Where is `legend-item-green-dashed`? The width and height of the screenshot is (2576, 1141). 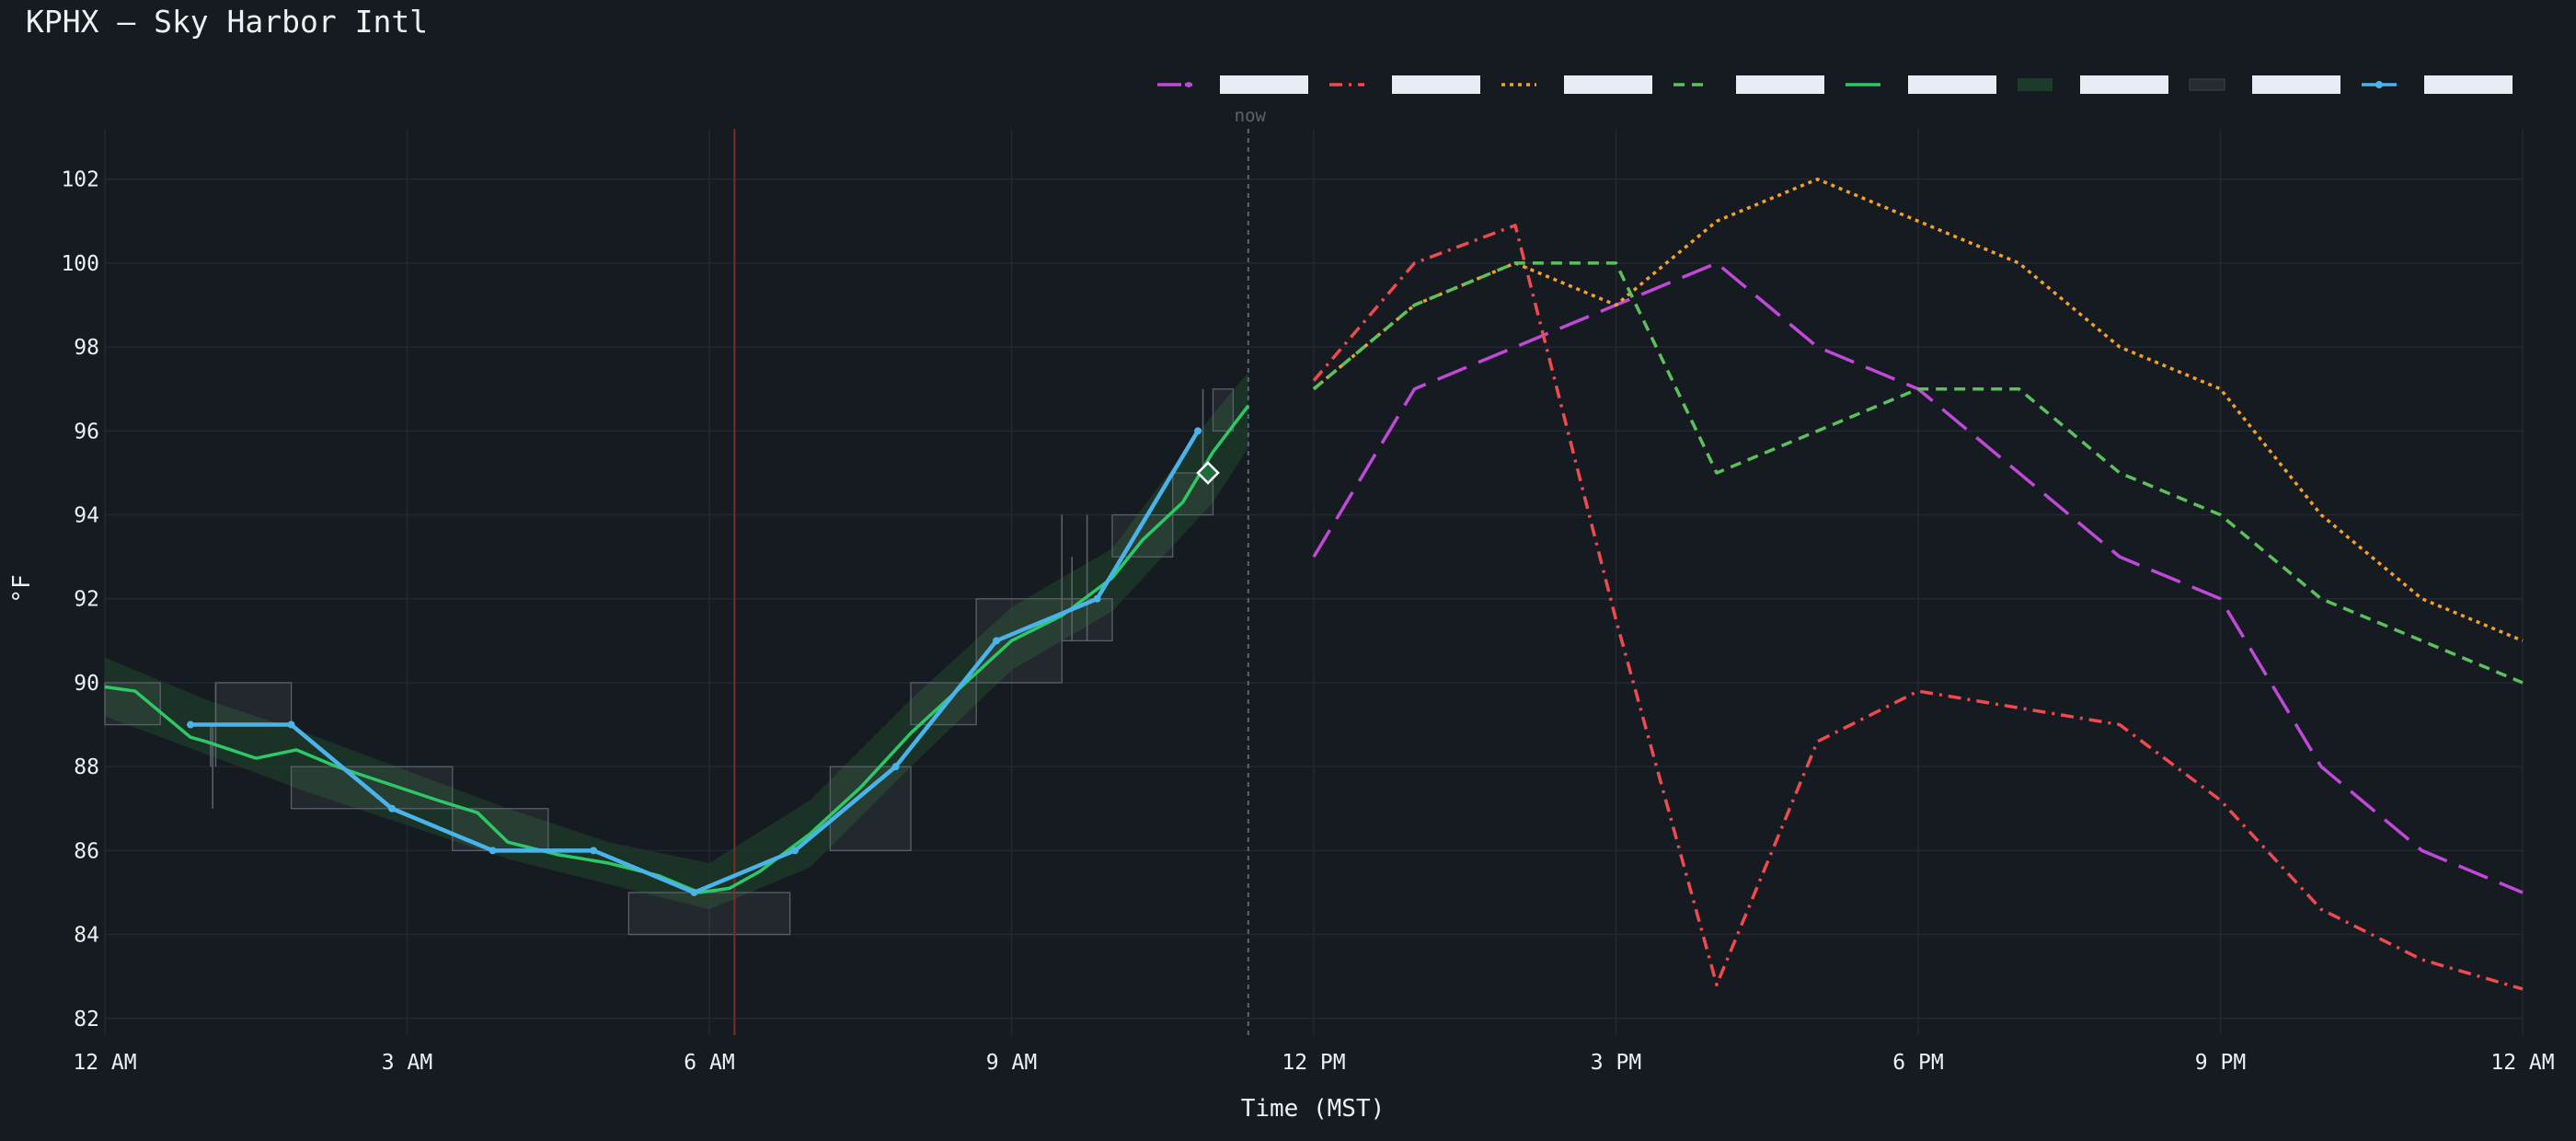
legend-item-green-dashed is located at coordinates (1748, 85).